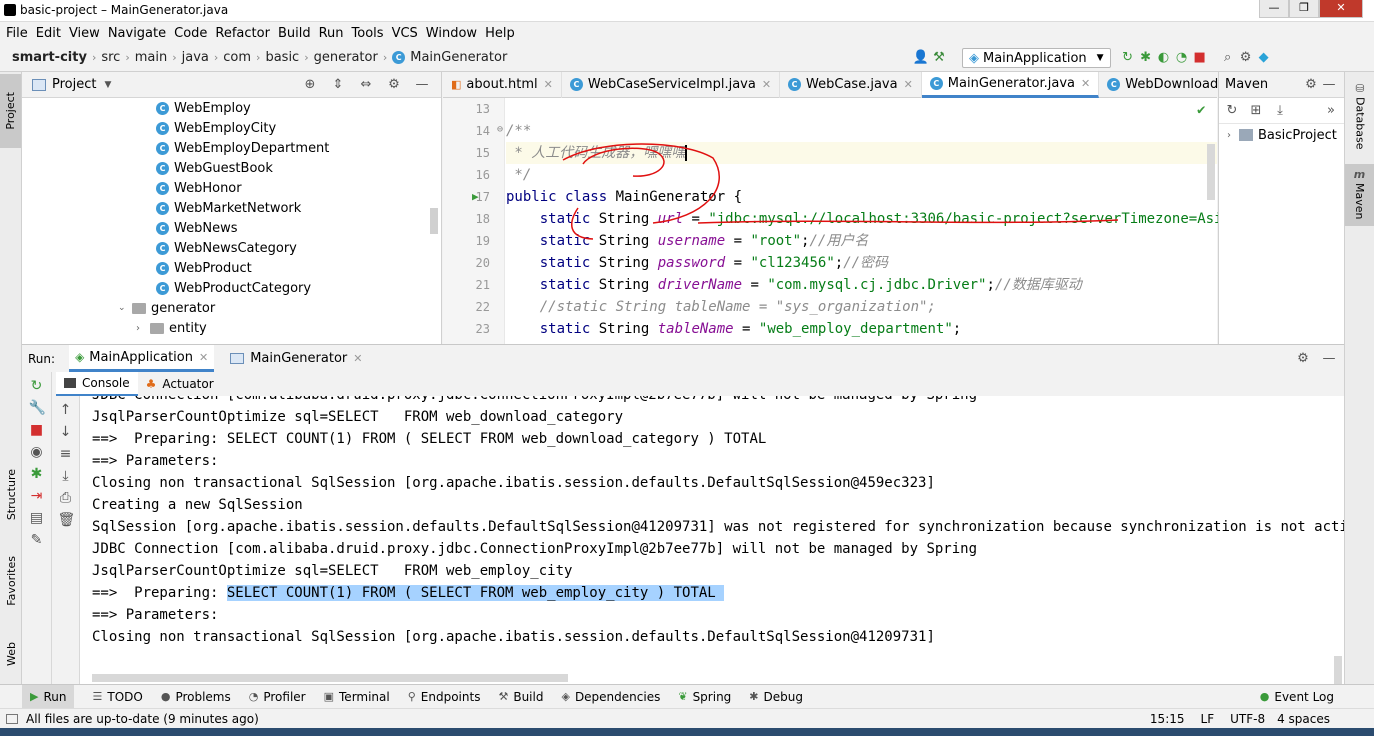 This screenshot has height=736, width=1374. What do you see at coordinates (125, 308) in the screenshot?
I see `chevron-down-icon: ⌄` at bounding box center [125, 308].